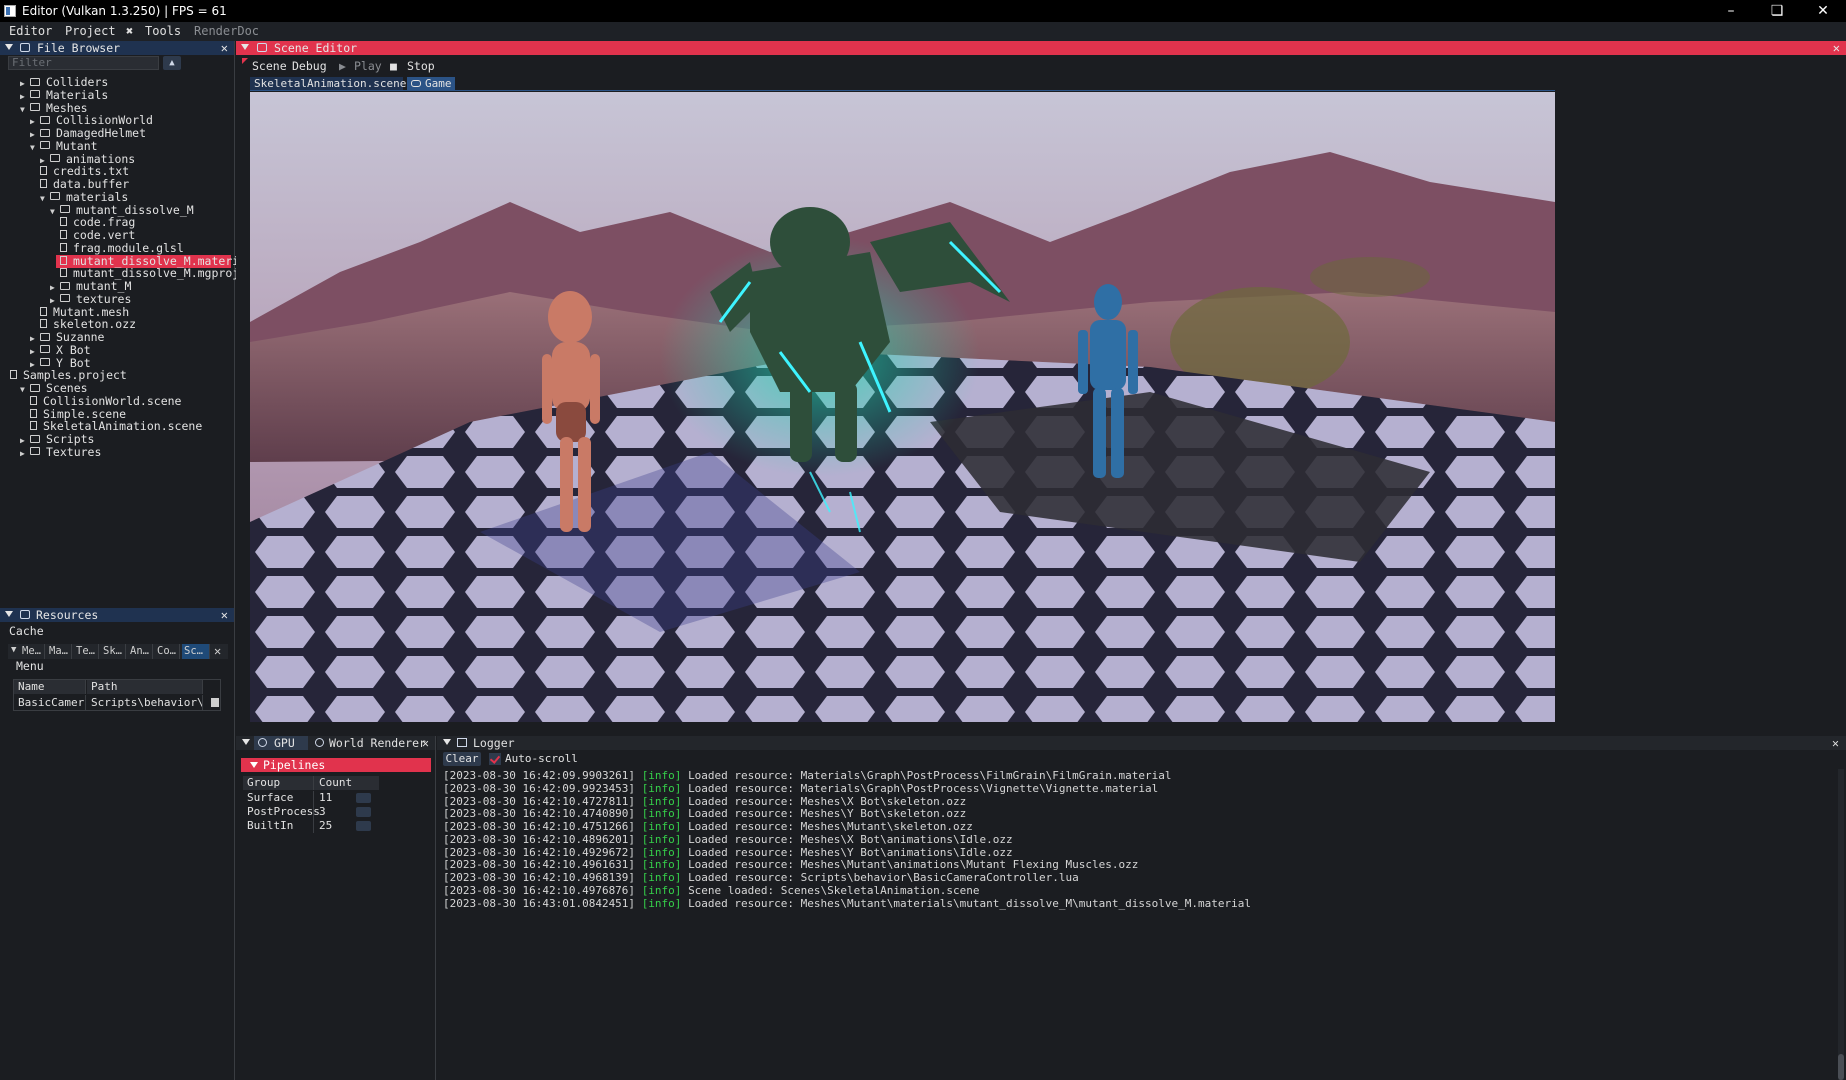 The height and width of the screenshot is (1080, 1846). I want to click on log-timestamp: [2023-08-30 16:42:09.9903261], so click(539, 775).